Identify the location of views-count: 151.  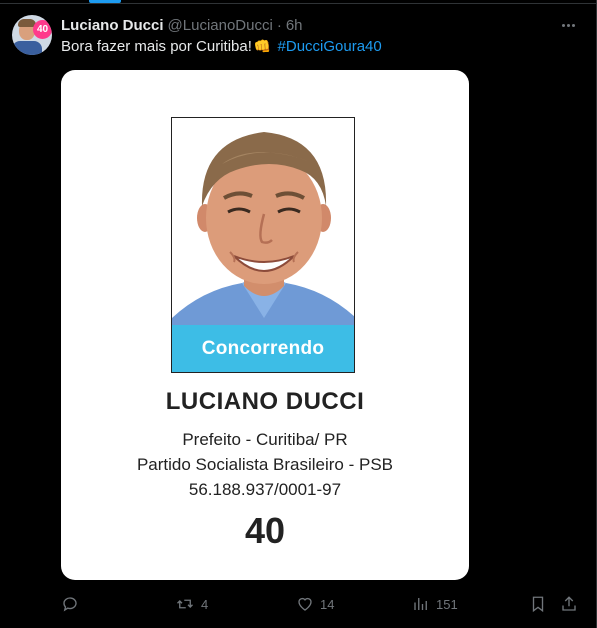
(447, 604).